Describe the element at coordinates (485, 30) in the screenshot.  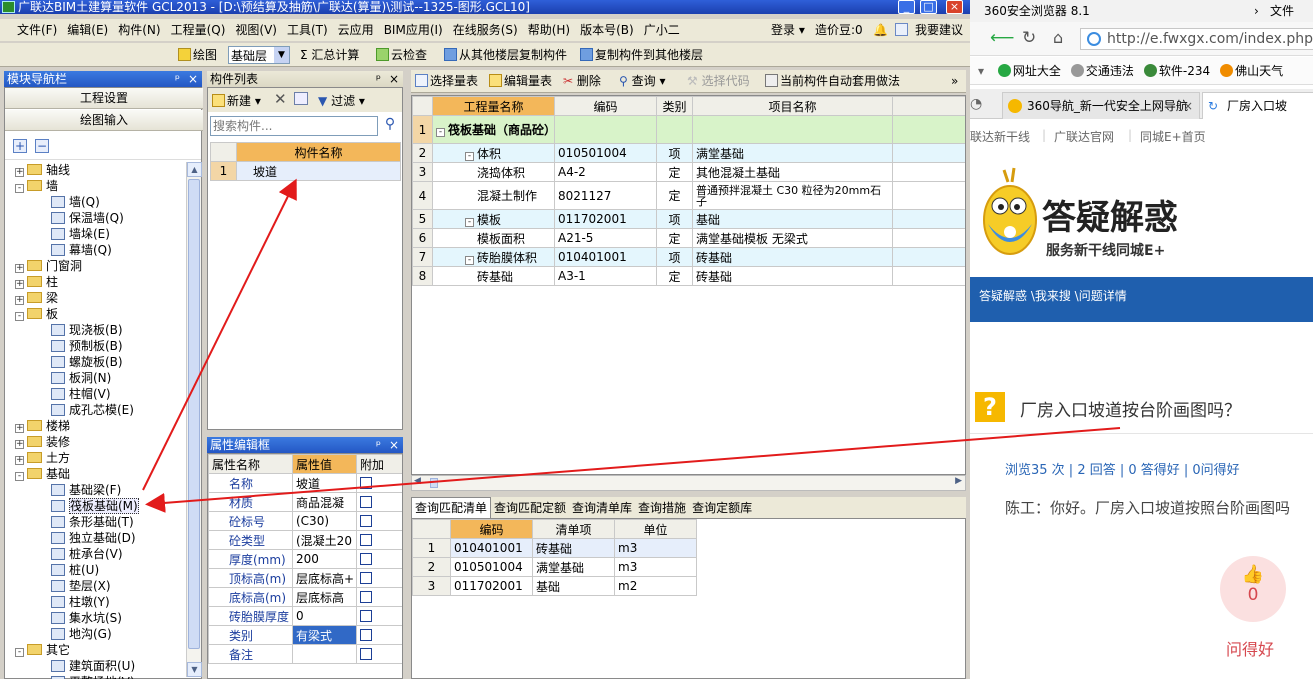
I see `menu-item: 在线服务(S)` at that location.